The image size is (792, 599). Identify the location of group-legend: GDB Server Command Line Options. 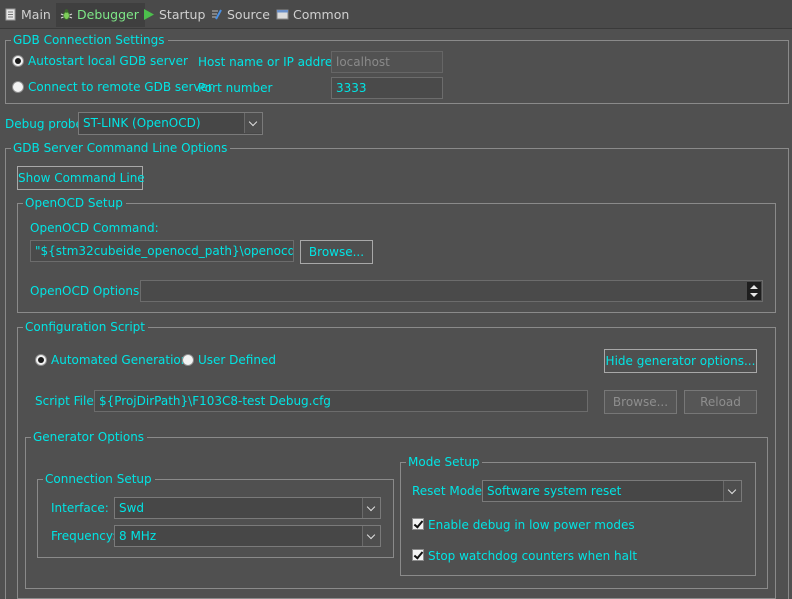
(121, 148).